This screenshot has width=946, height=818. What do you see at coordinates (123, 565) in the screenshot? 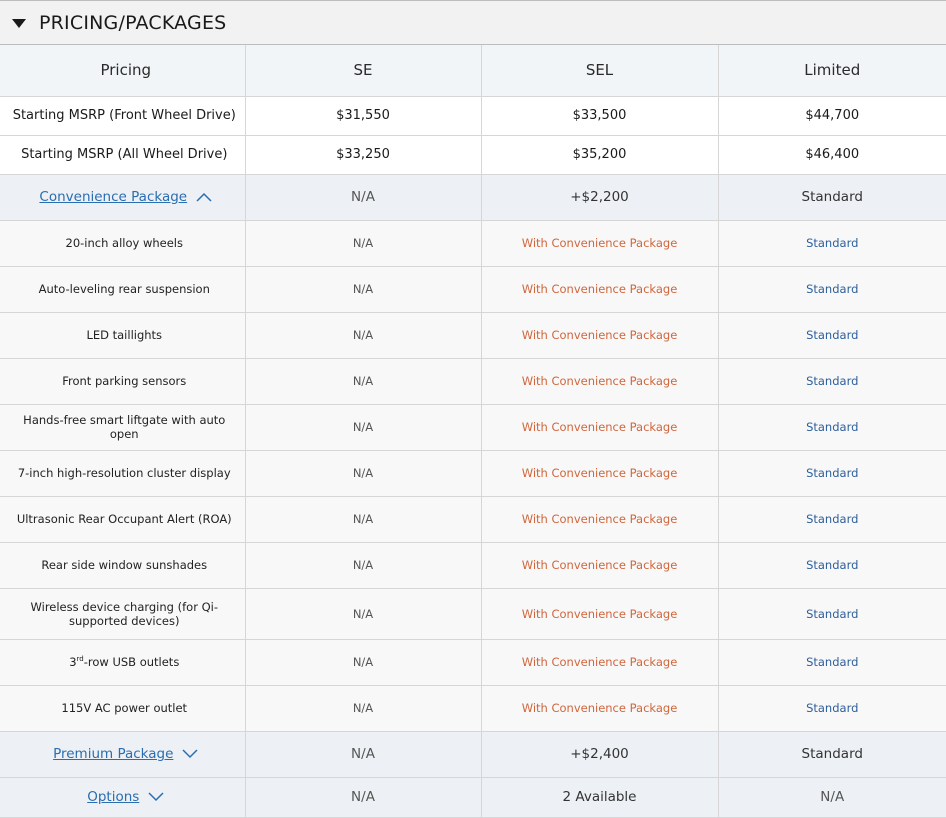
I see `feature-label: Rear side window sunshades` at bounding box center [123, 565].